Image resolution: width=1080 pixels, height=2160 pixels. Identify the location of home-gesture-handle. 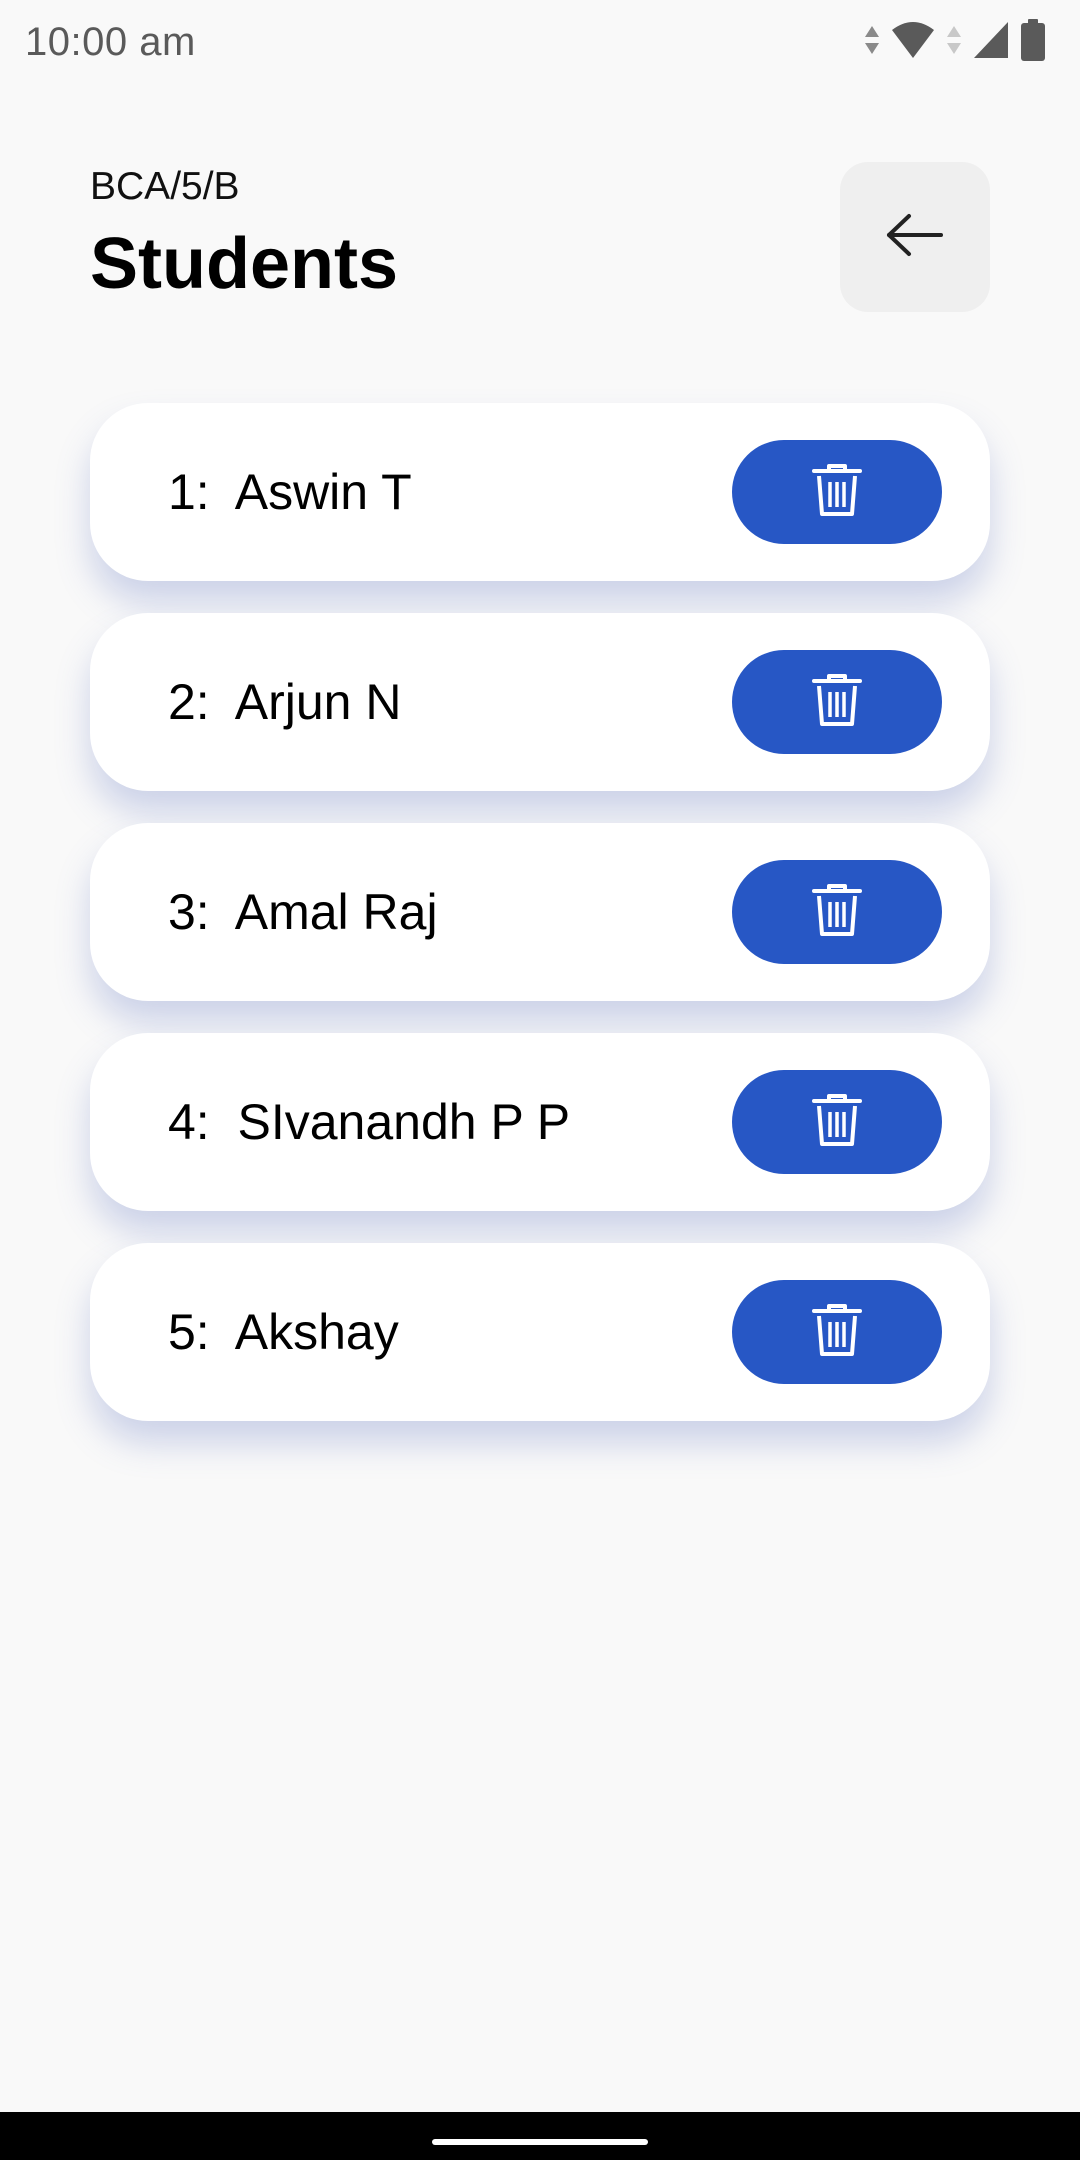
(540, 2142).